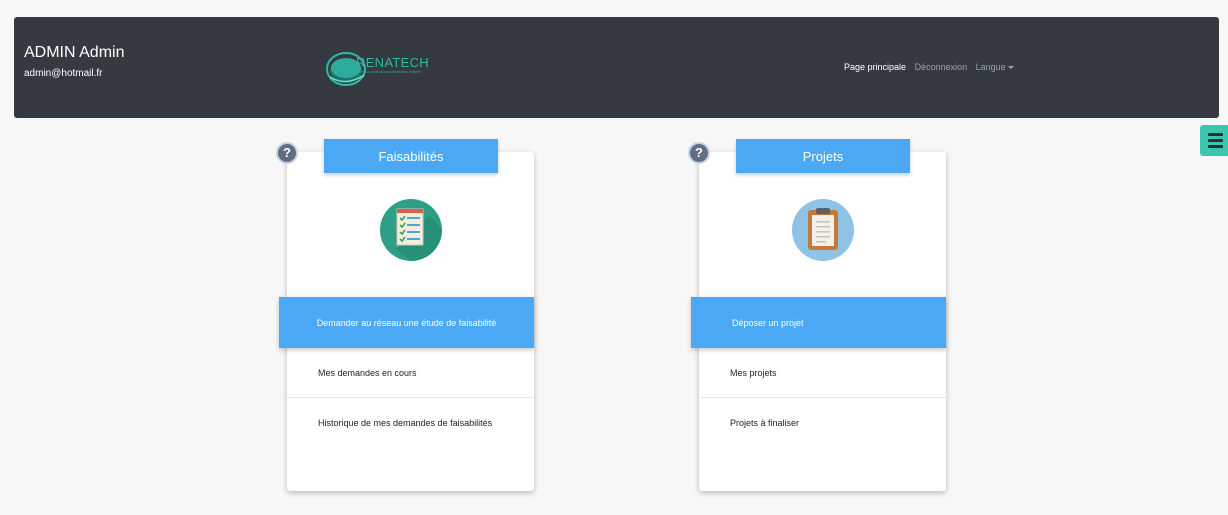 This screenshot has height=515, width=1228. I want to click on deposer-projet-button: Déposer un projet, so click(818, 322).